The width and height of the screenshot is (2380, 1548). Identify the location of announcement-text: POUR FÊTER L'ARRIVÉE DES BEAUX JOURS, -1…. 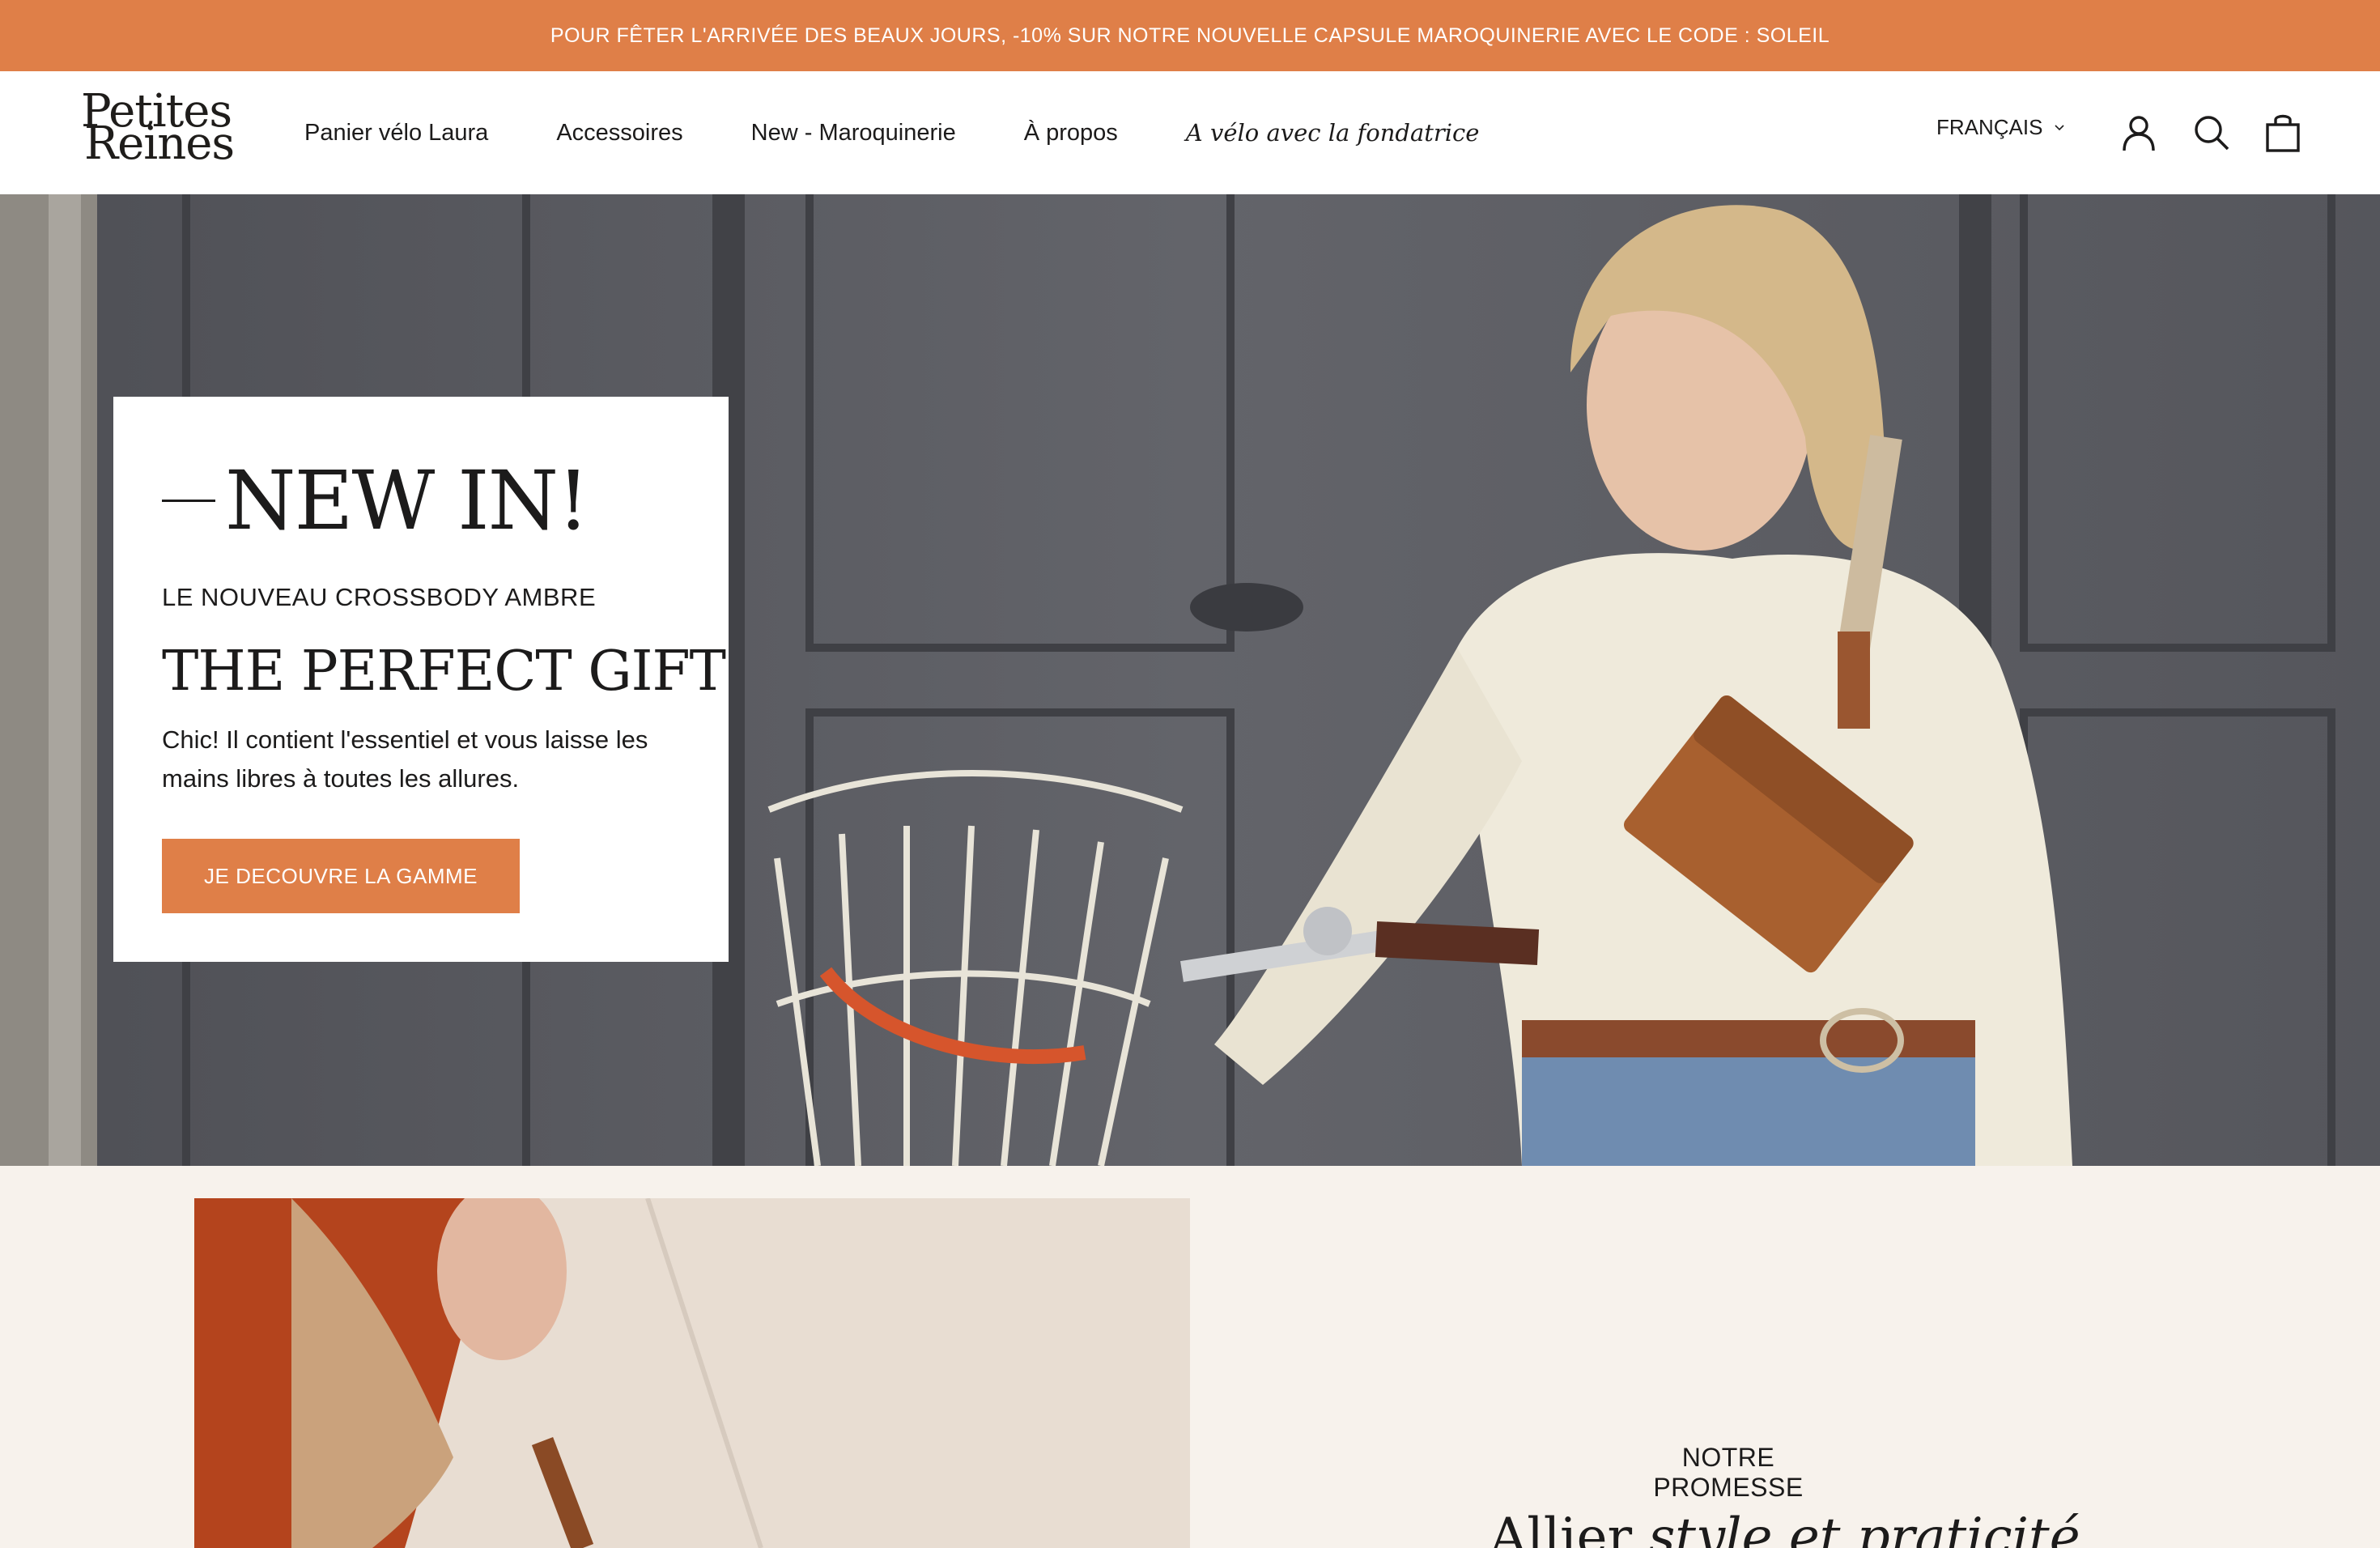
(1190, 35).